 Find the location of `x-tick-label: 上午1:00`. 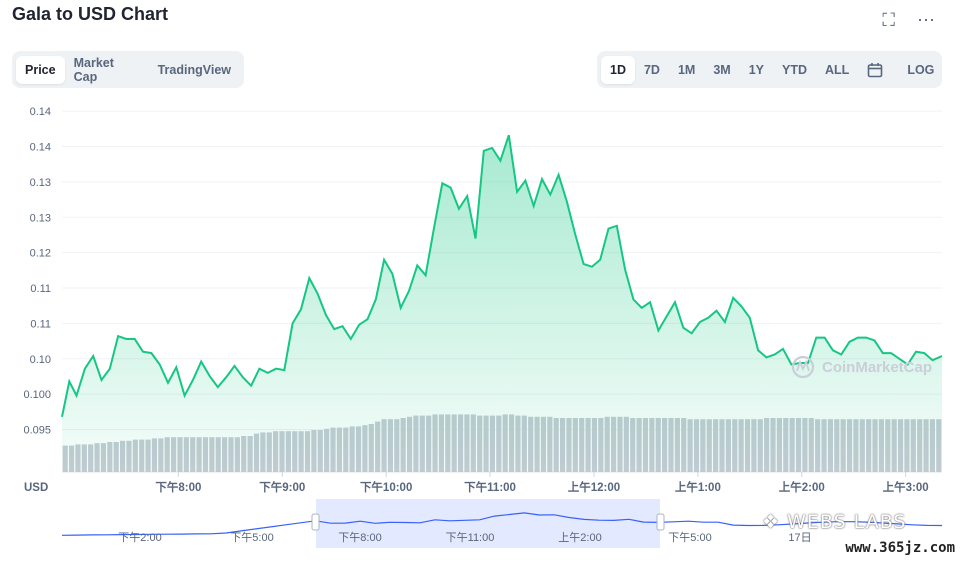

x-tick-label: 上午1:00 is located at coordinates (698, 487).